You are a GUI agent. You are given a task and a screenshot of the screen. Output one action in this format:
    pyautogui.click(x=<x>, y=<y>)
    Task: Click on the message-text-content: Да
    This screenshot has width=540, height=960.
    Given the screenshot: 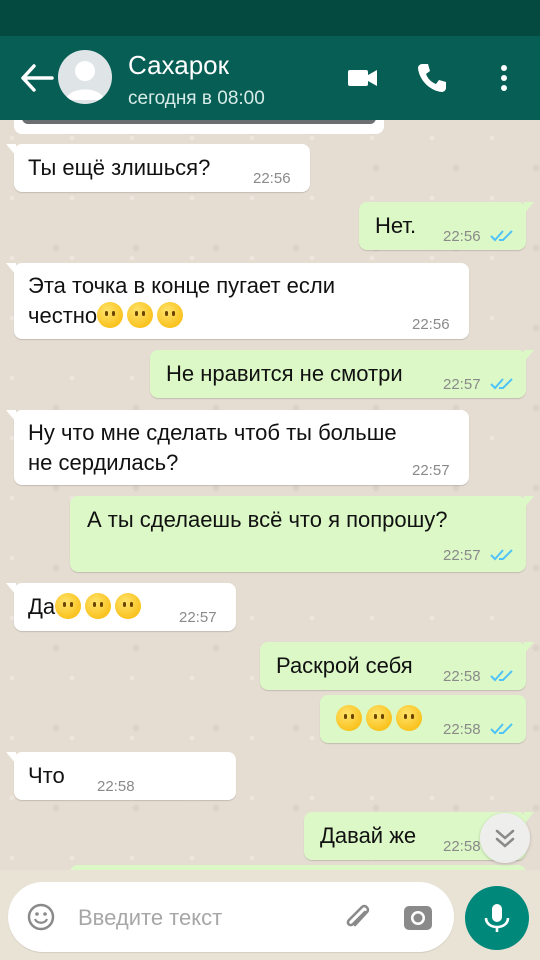 What is the action you would take?
    pyautogui.click(x=42, y=606)
    